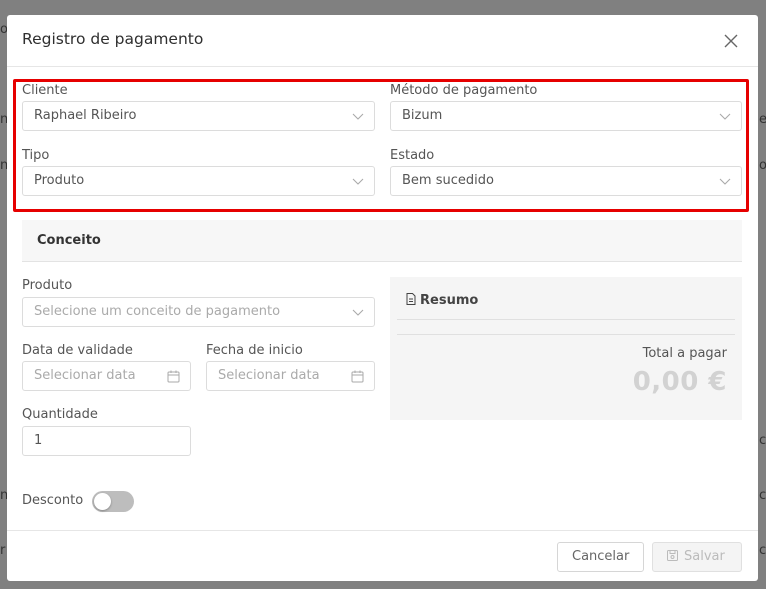  What do you see at coordinates (704, 556) in the screenshot?
I see `save-label: Salvar` at bounding box center [704, 556].